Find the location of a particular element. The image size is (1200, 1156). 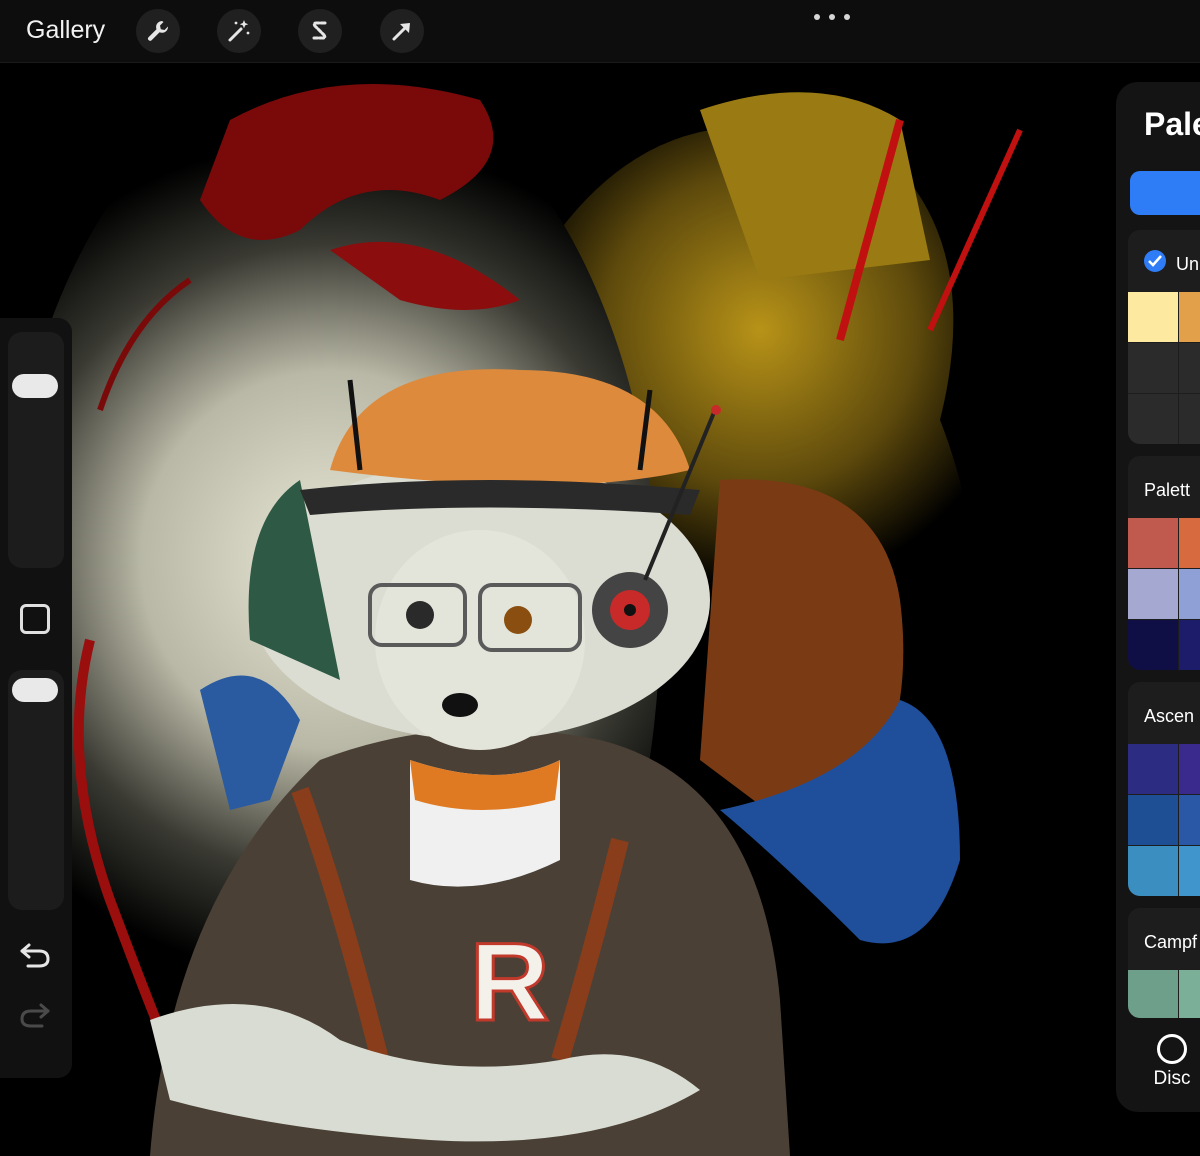

brush-opacity-thumb is located at coordinates (35, 690).